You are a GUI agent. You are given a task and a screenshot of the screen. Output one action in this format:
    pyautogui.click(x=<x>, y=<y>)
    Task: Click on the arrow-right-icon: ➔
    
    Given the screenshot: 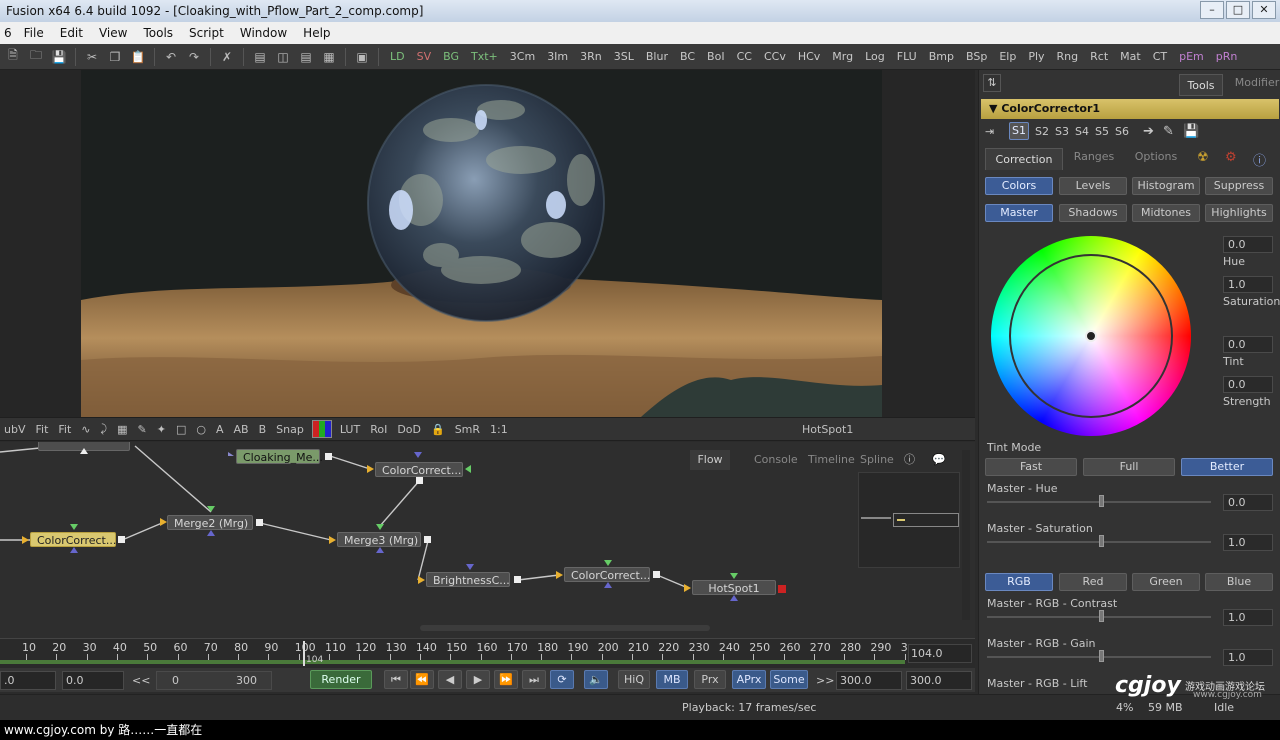 What is the action you would take?
    pyautogui.click(x=1148, y=131)
    